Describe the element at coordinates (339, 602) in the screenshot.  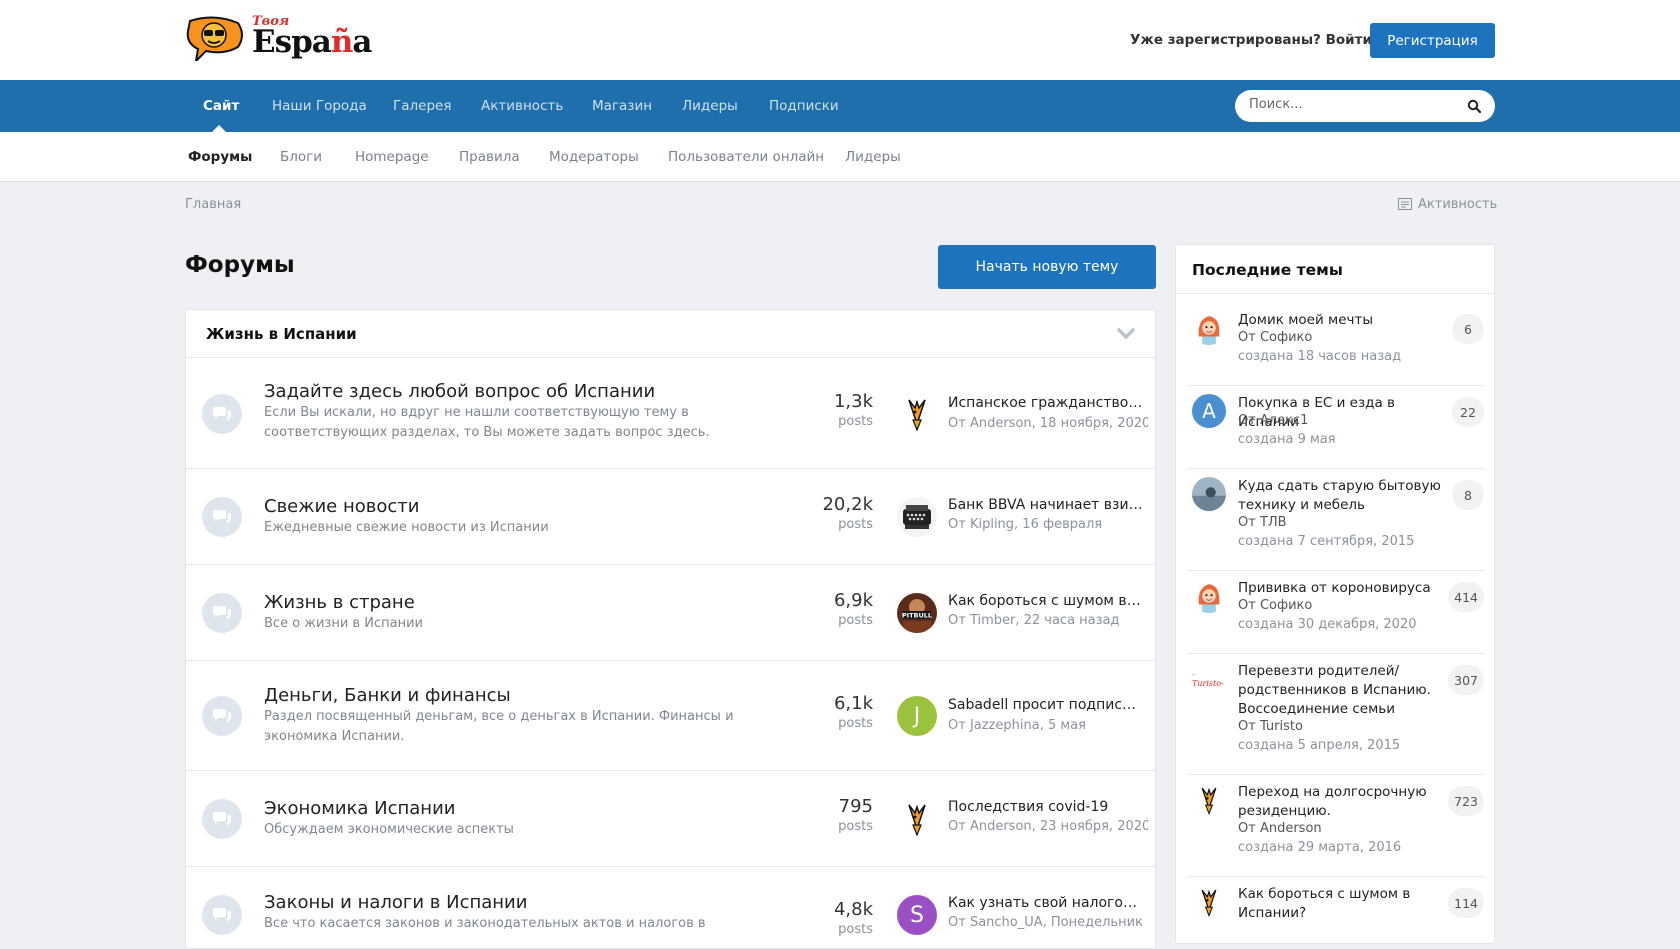
I see `forum-title: Жизнь в стране` at that location.